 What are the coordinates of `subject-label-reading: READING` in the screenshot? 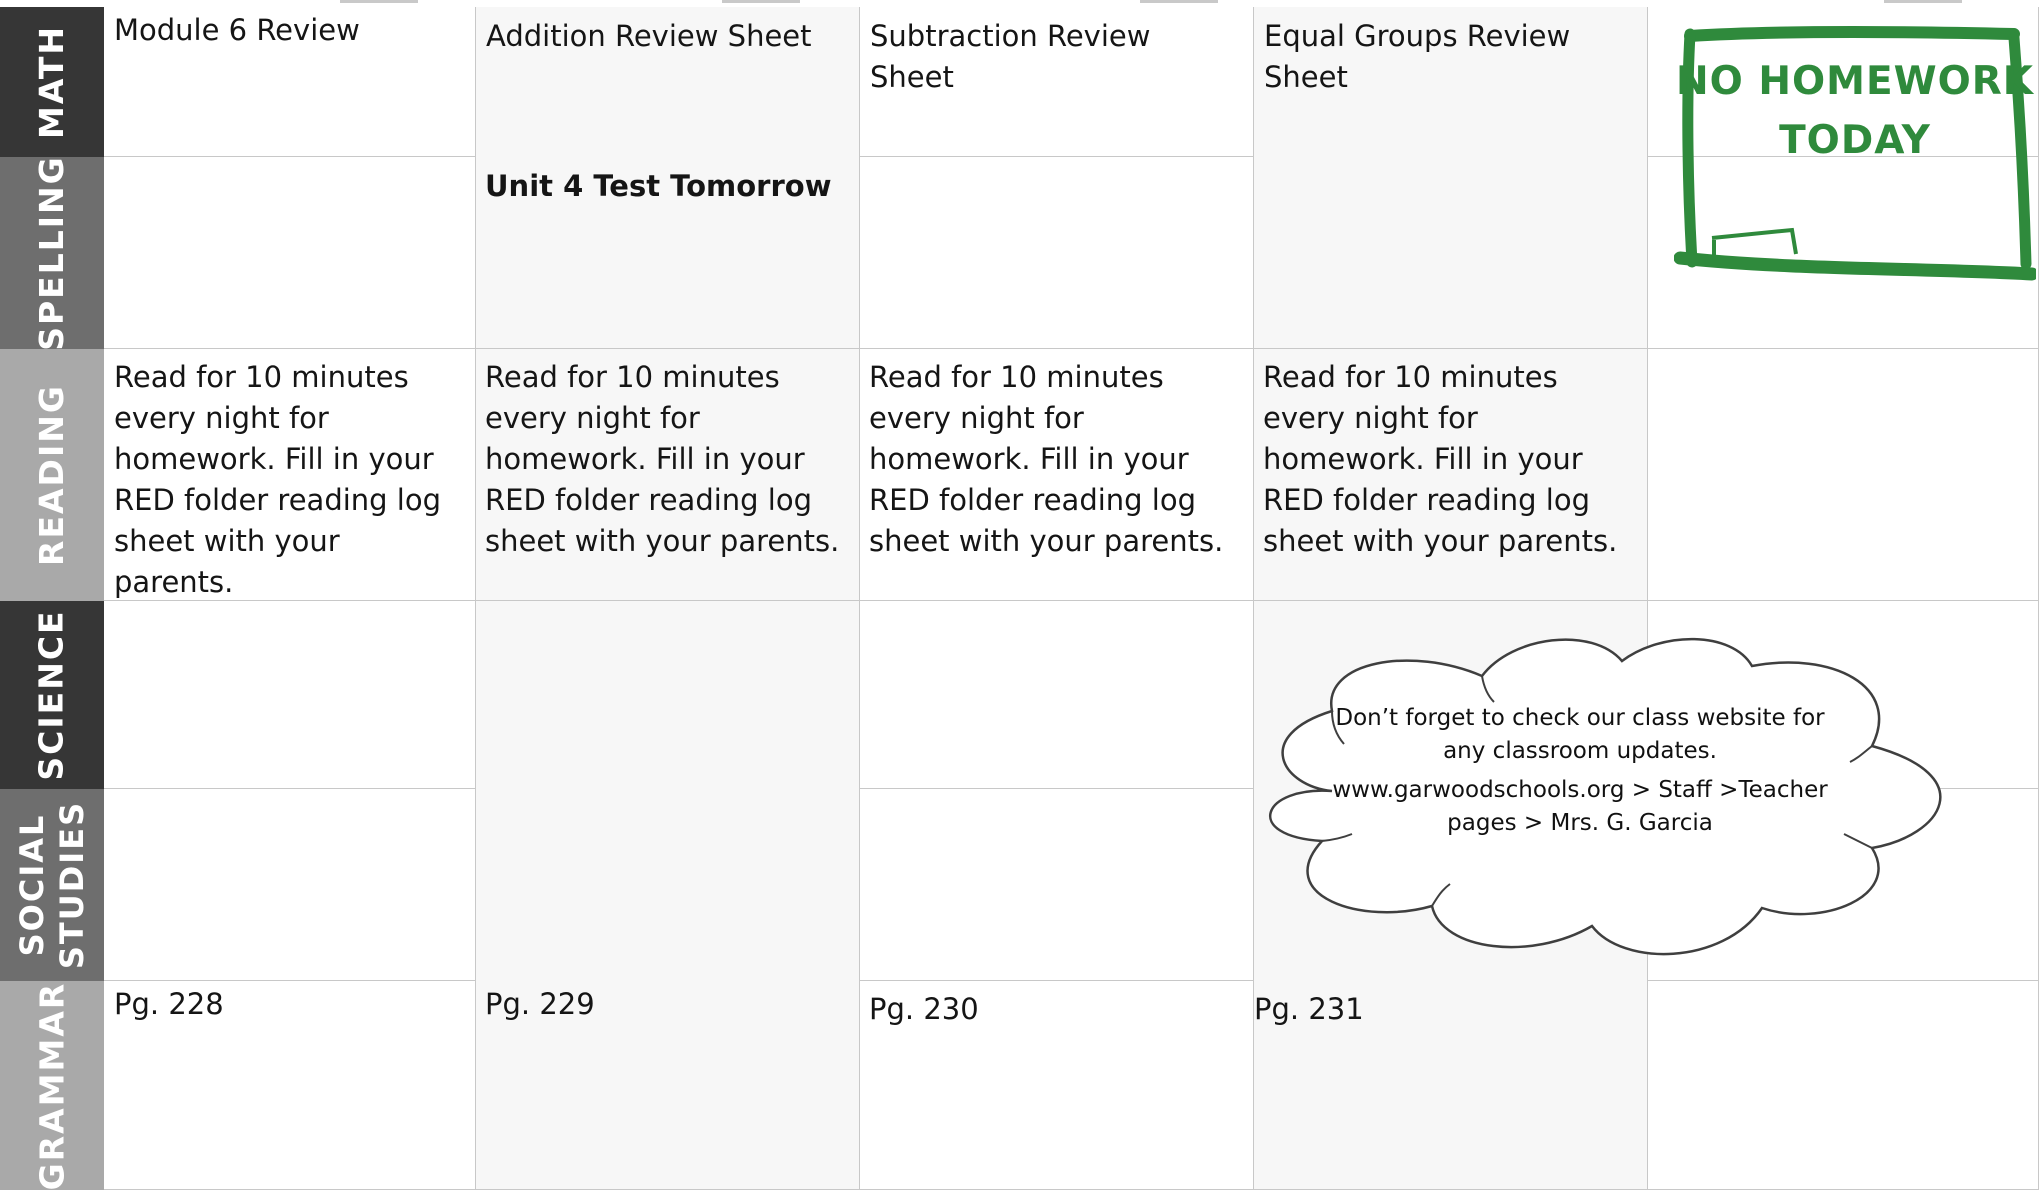 It's located at (52, 475).